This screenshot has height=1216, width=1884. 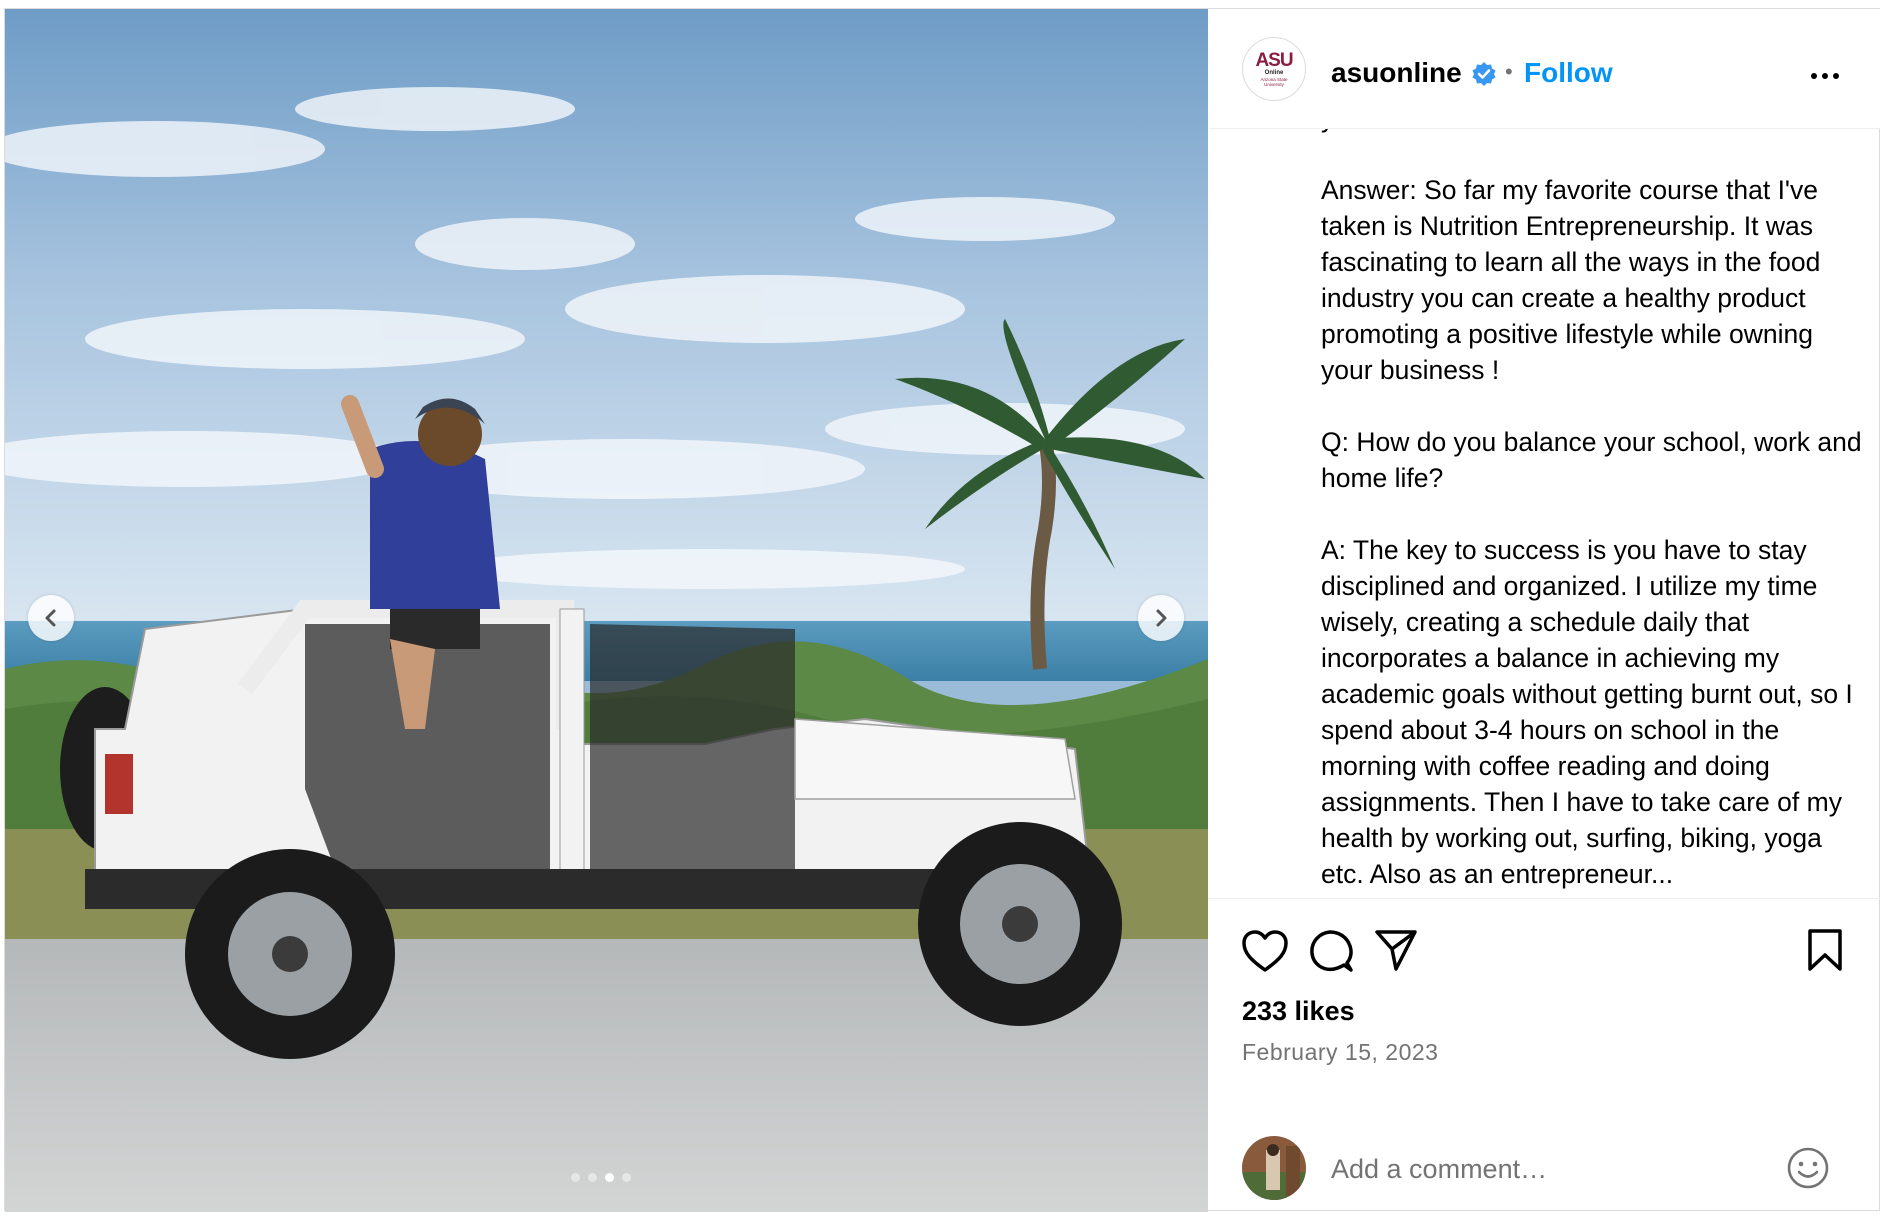 What do you see at coordinates (1396, 950) in the screenshot?
I see `share-icon` at bounding box center [1396, 950].